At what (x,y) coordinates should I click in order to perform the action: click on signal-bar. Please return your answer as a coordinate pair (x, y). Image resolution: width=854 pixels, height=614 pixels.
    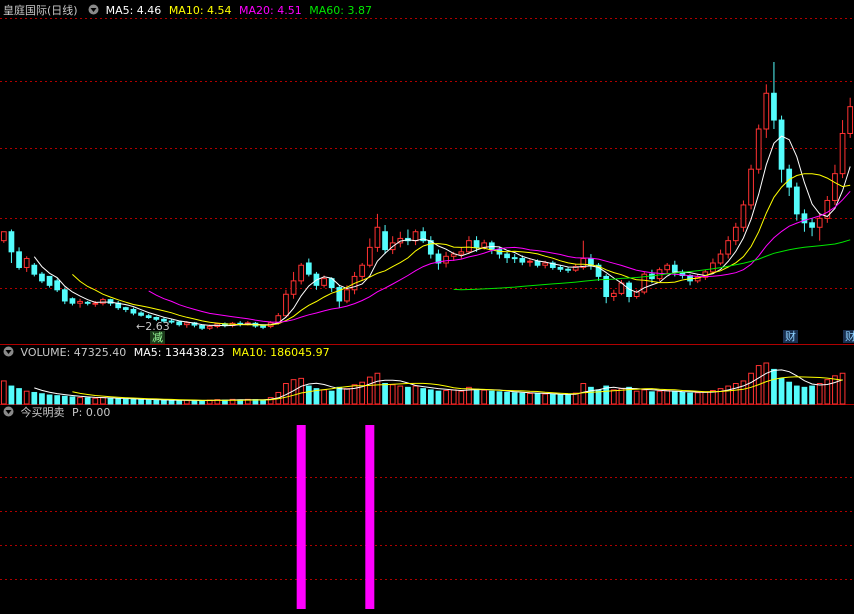
    Looking at the image, I should click on (301, 517).